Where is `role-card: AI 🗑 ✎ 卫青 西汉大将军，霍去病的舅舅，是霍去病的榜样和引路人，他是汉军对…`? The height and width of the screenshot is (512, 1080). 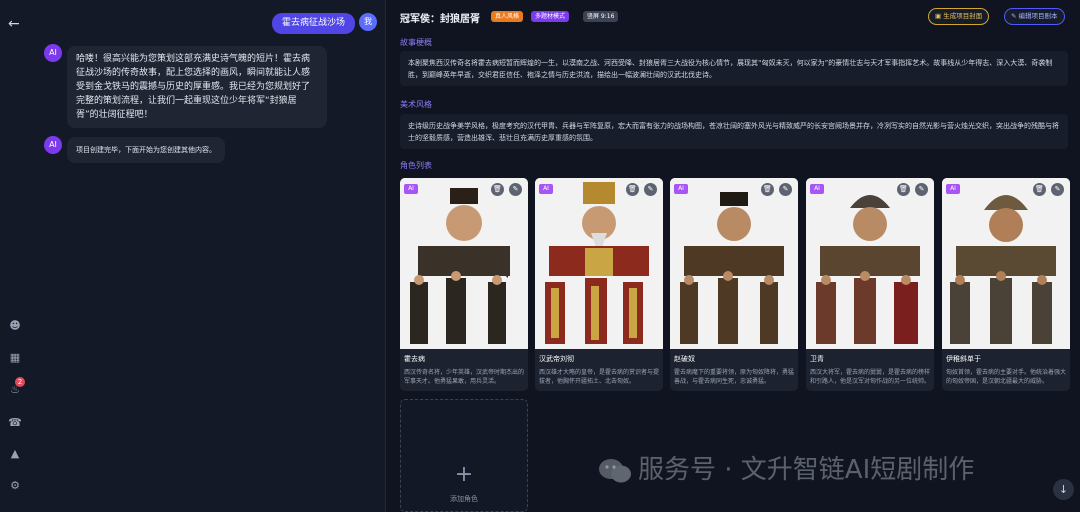 role-card: AI 🗑 ✎ 卫青 西汉大将军，霍去病的舅舅，是霍去病的榜样和引路人，他是汉军对… is located at coordinates (870, 284).